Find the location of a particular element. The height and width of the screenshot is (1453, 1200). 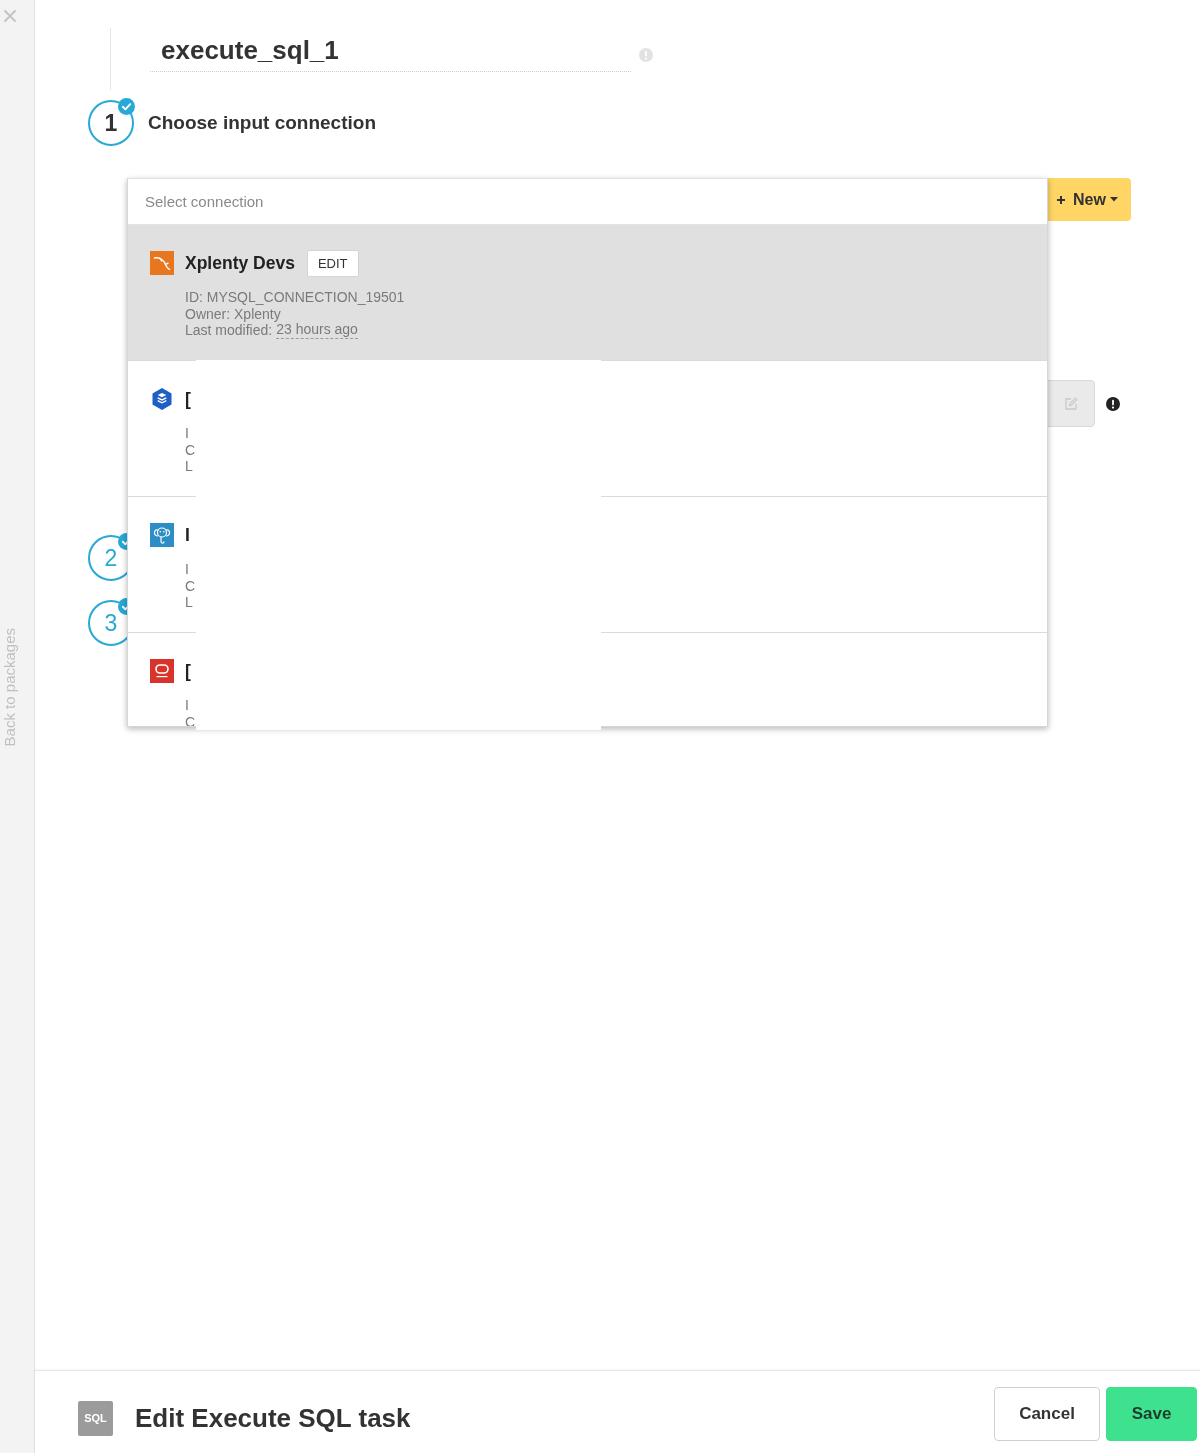

save-button: Save is located at coordinates (1151, 1414).